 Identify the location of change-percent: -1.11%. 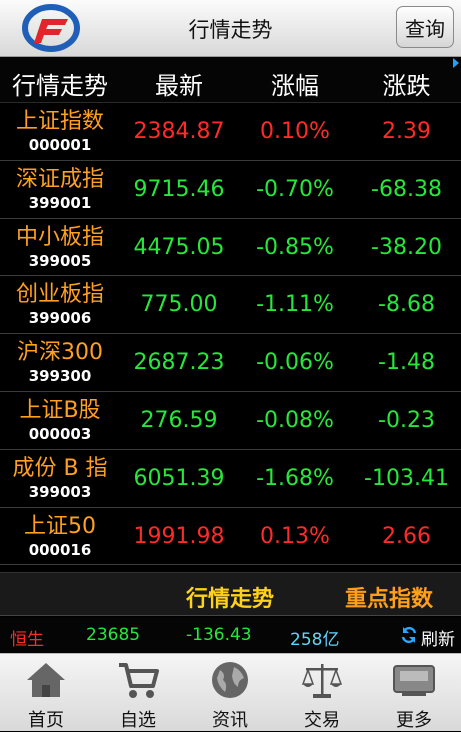
(295, 305).